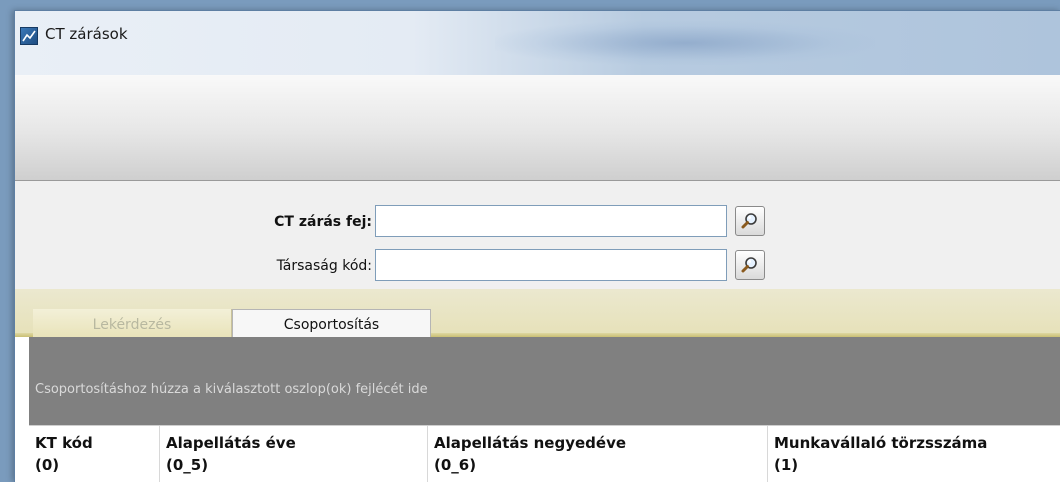 This screenshot has width=1060, height=482. I want to click on column-header-base-care-year: Alapellátás éve (0_5), so click(231, 454).